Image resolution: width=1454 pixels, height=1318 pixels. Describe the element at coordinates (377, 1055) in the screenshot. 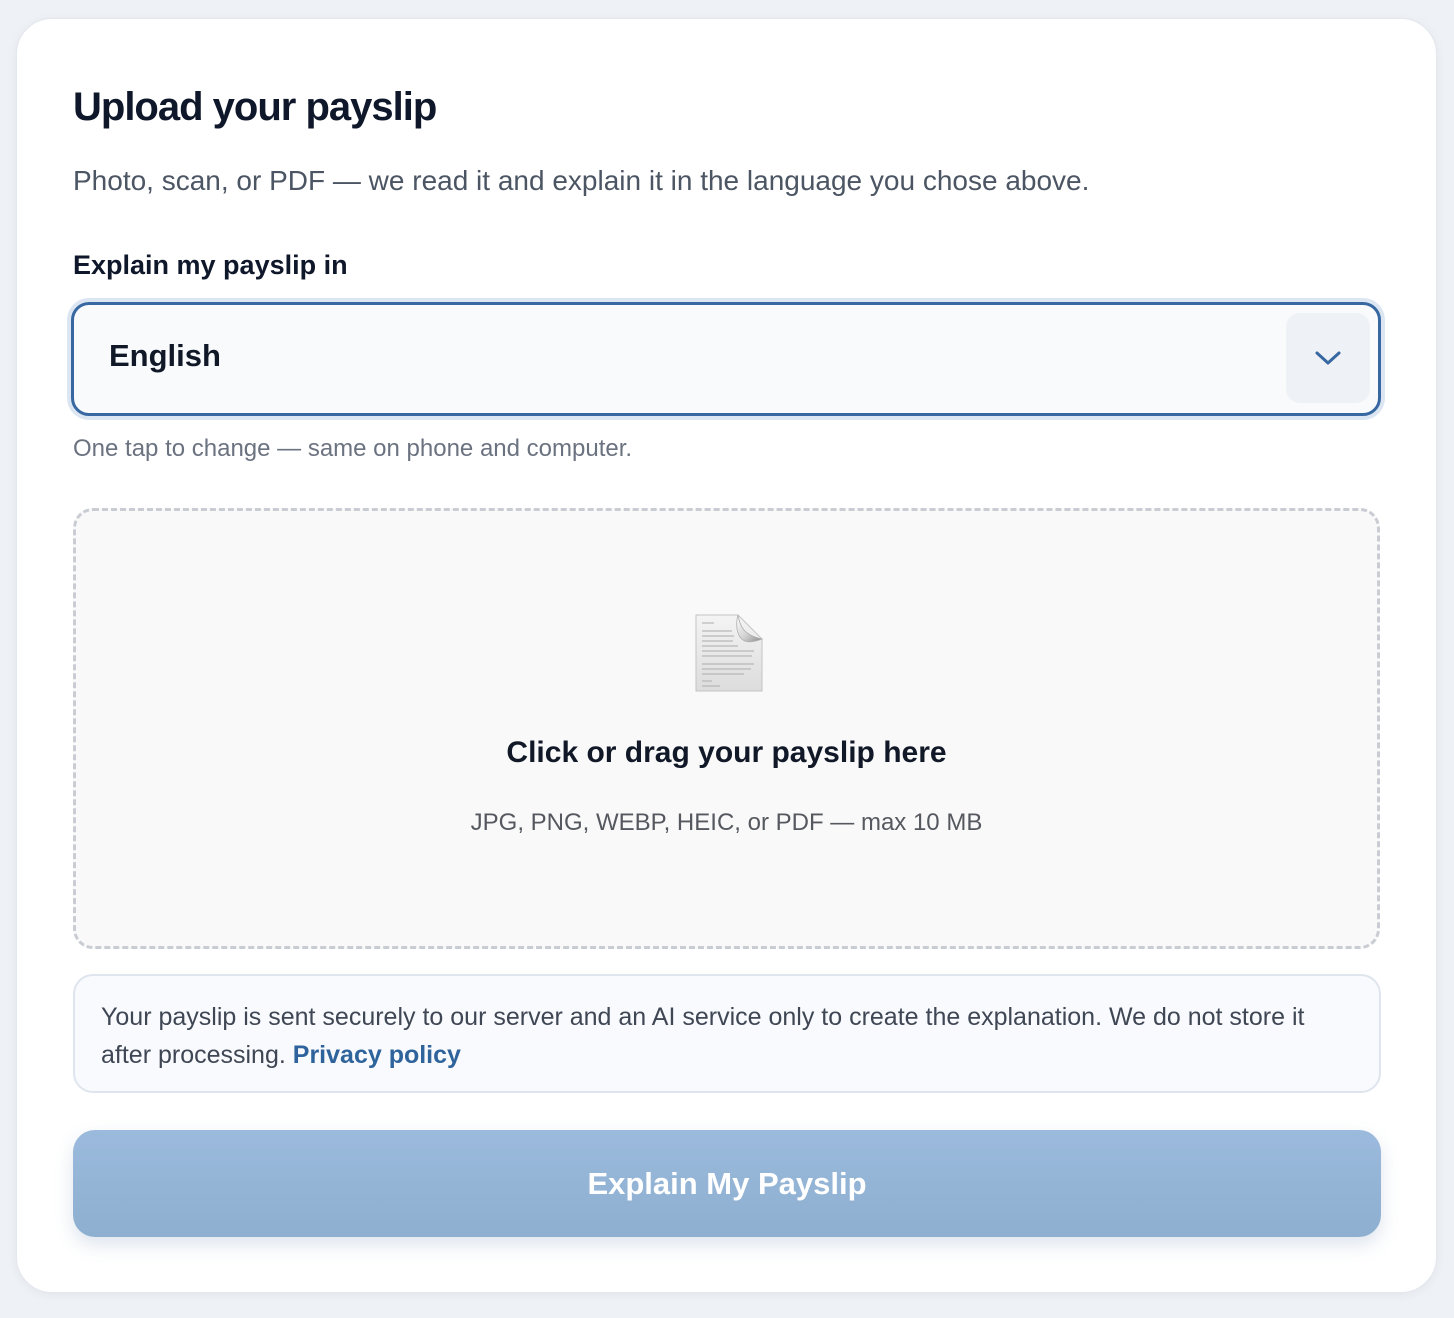

I see `privacy-policy-link: Privacy policy` at that location.